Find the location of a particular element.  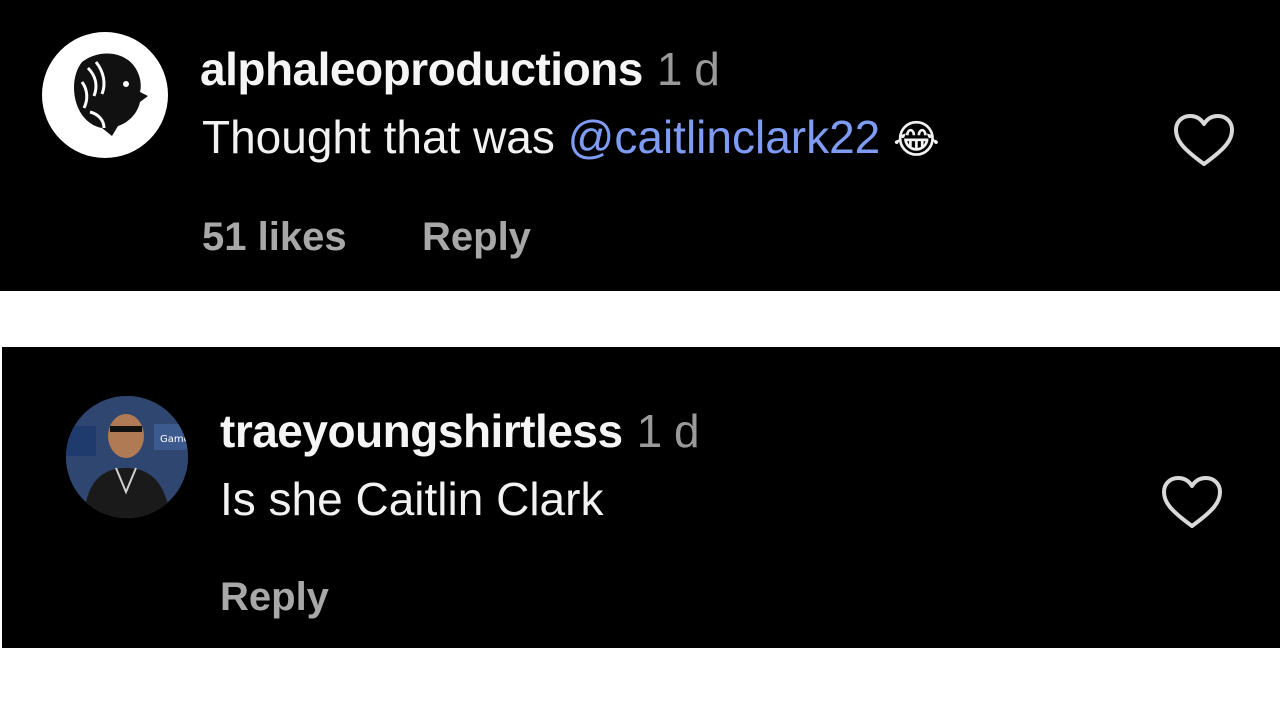

mention-link: @caitlinclark22 is located at coordinates (724, 137).